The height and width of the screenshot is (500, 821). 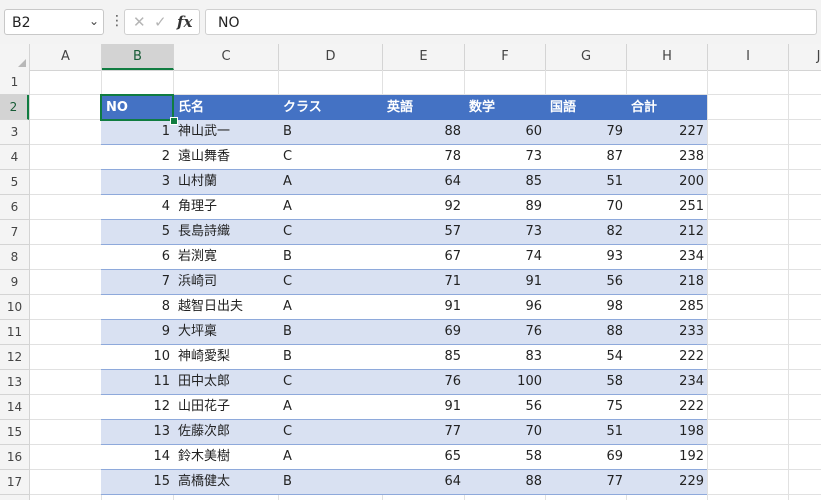 What do you see at coordinates (666, 357) in the screenshot?
I see `cell-total: 222` at bounding box center [666, 357].